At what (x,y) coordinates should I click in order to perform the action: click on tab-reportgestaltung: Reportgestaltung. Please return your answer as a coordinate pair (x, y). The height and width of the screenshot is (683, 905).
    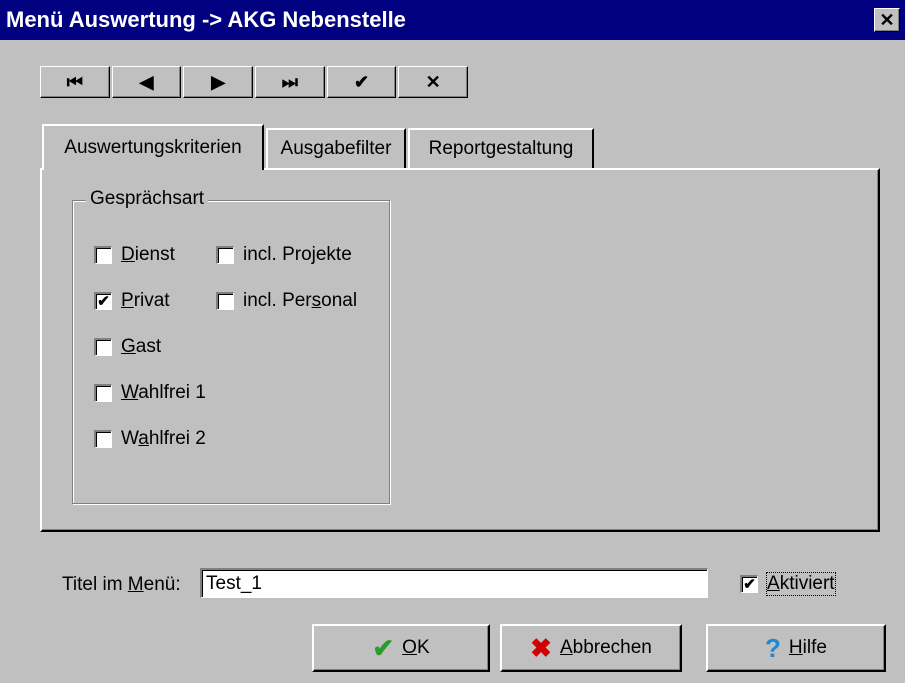
    Looking at the image, I should click on (501, 148).